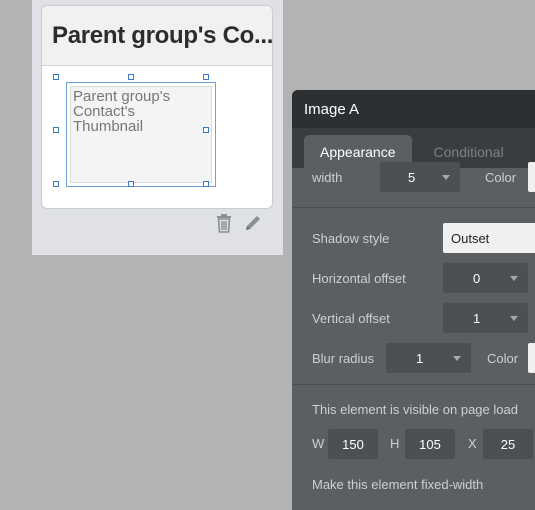 This screenshot has height=510, width=535. I want to click on visible-on-load-label: This element is visible on page load, so click(415, 409).